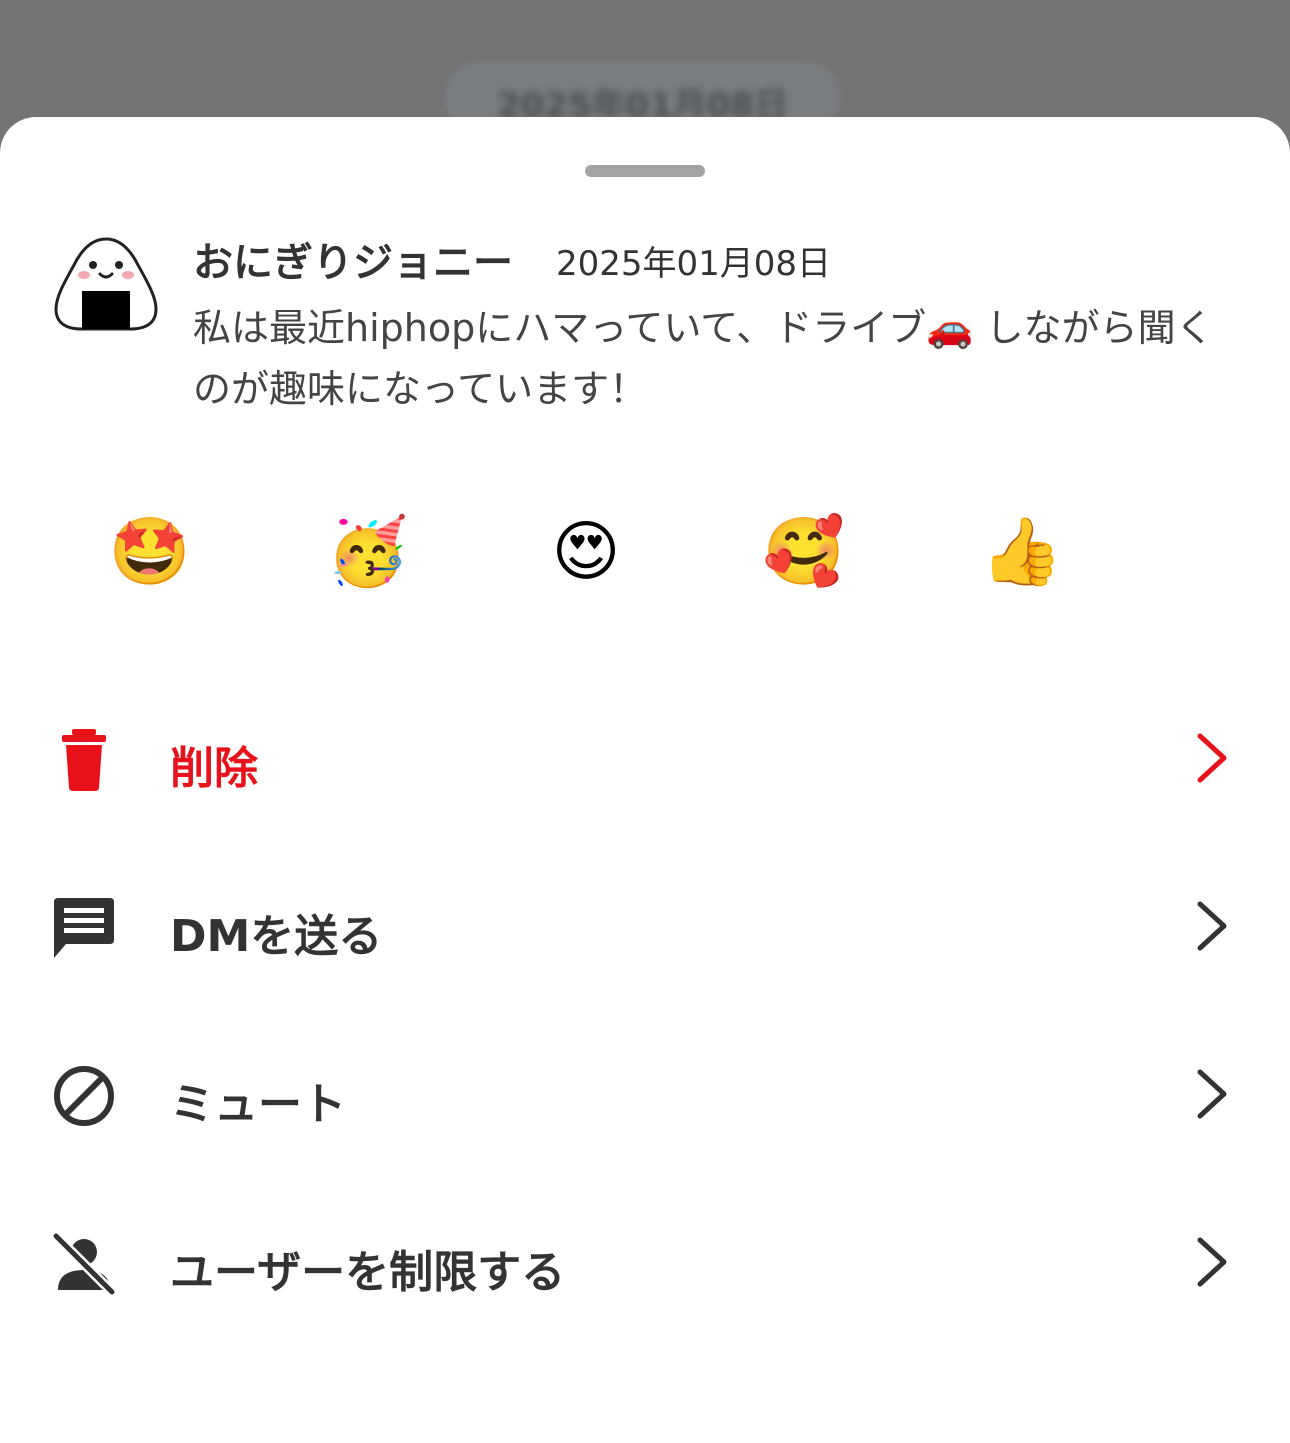 Image resolution: width=1290 pixels, height=1443 pixels. Describe the element at coordinates (645, 1094) in the screenshot. I see `mute-menu-item: ミュート` at that location.